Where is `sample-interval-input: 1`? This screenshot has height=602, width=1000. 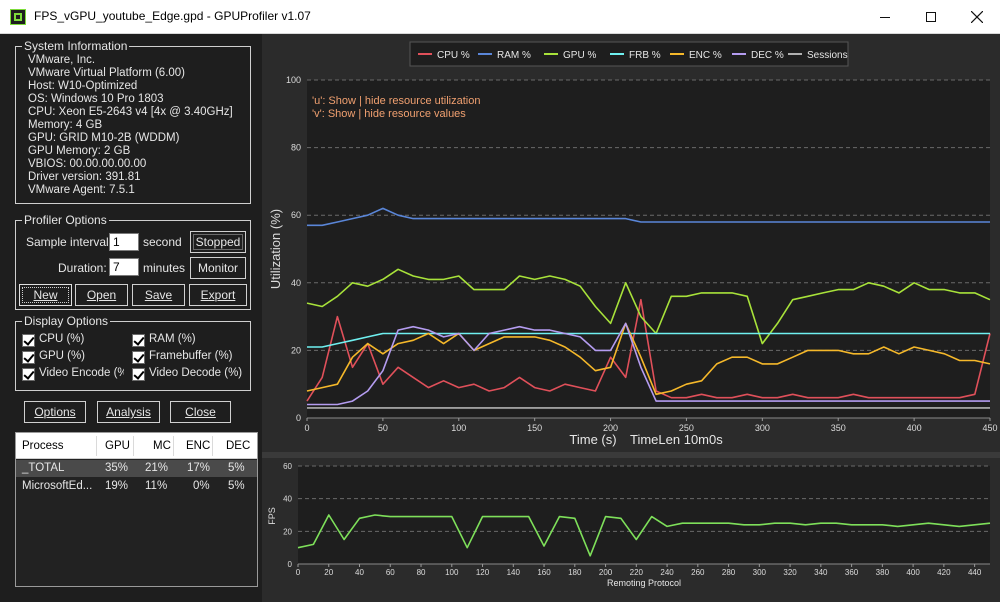 sample-interval-input: 1 is located at coordinates (124, 242).